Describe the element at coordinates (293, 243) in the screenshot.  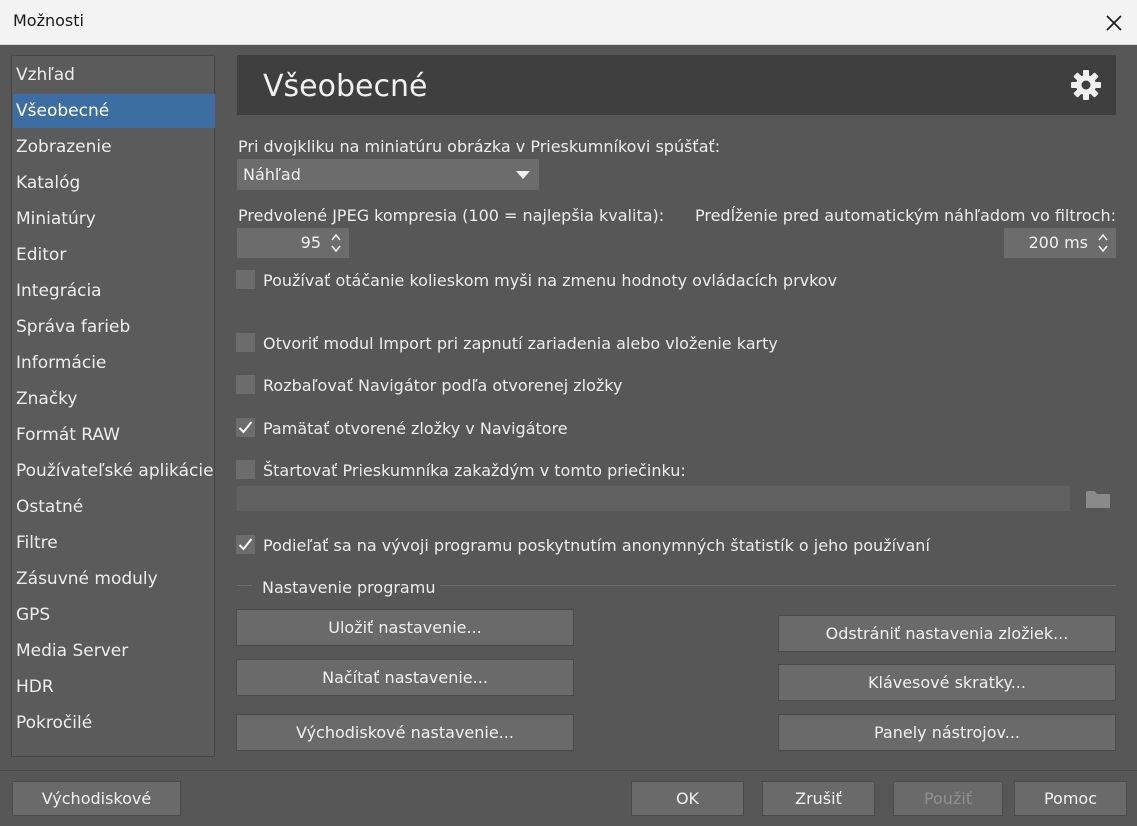
I see `jpeg-compression-stepper: 95` at that location.